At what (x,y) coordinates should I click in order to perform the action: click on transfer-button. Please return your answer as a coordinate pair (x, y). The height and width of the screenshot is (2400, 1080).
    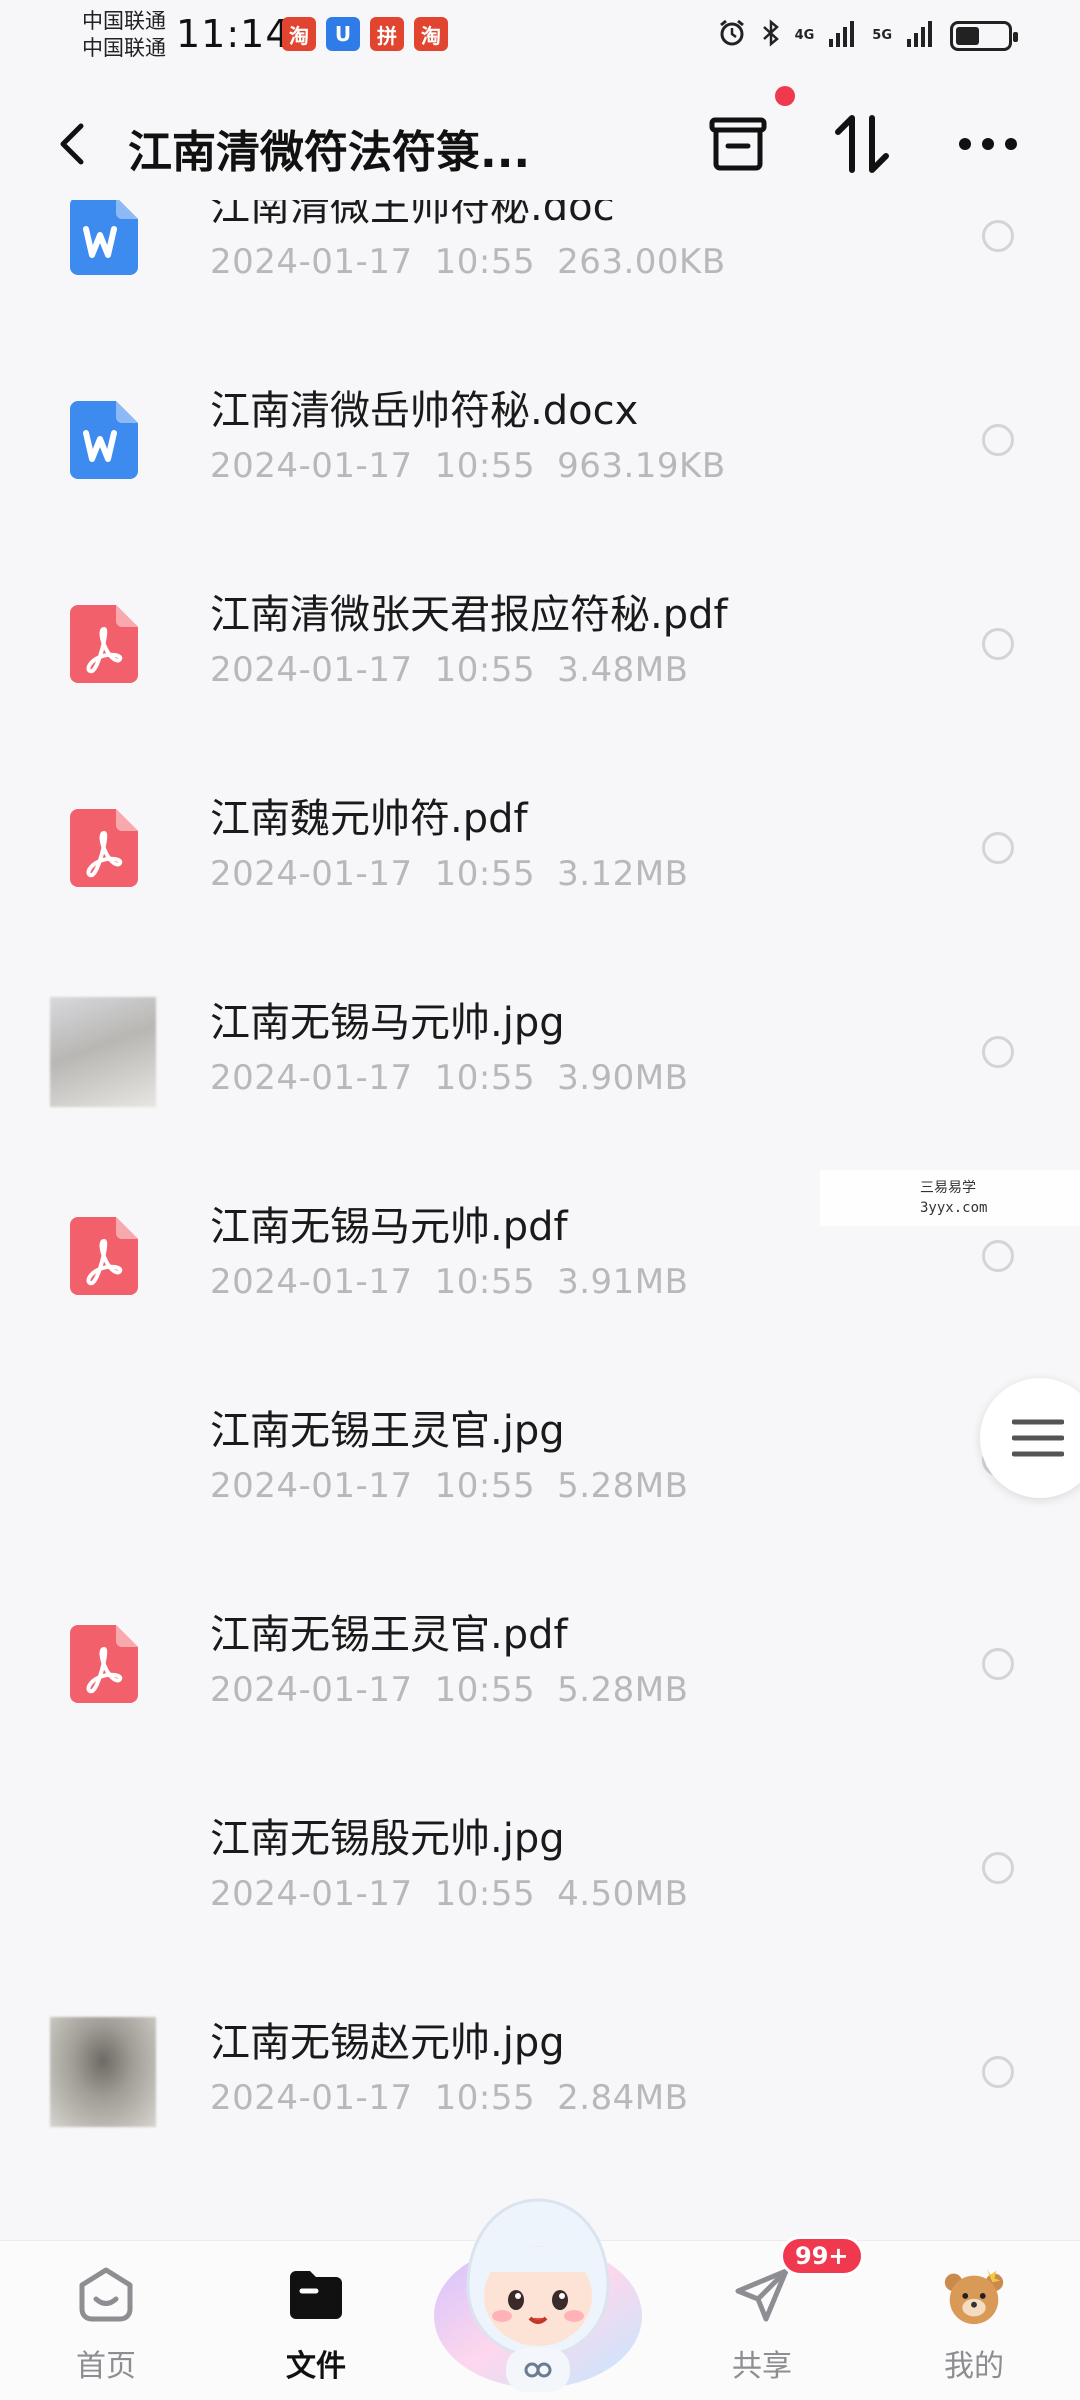
    Looking at the image, I should click on (738, 144).